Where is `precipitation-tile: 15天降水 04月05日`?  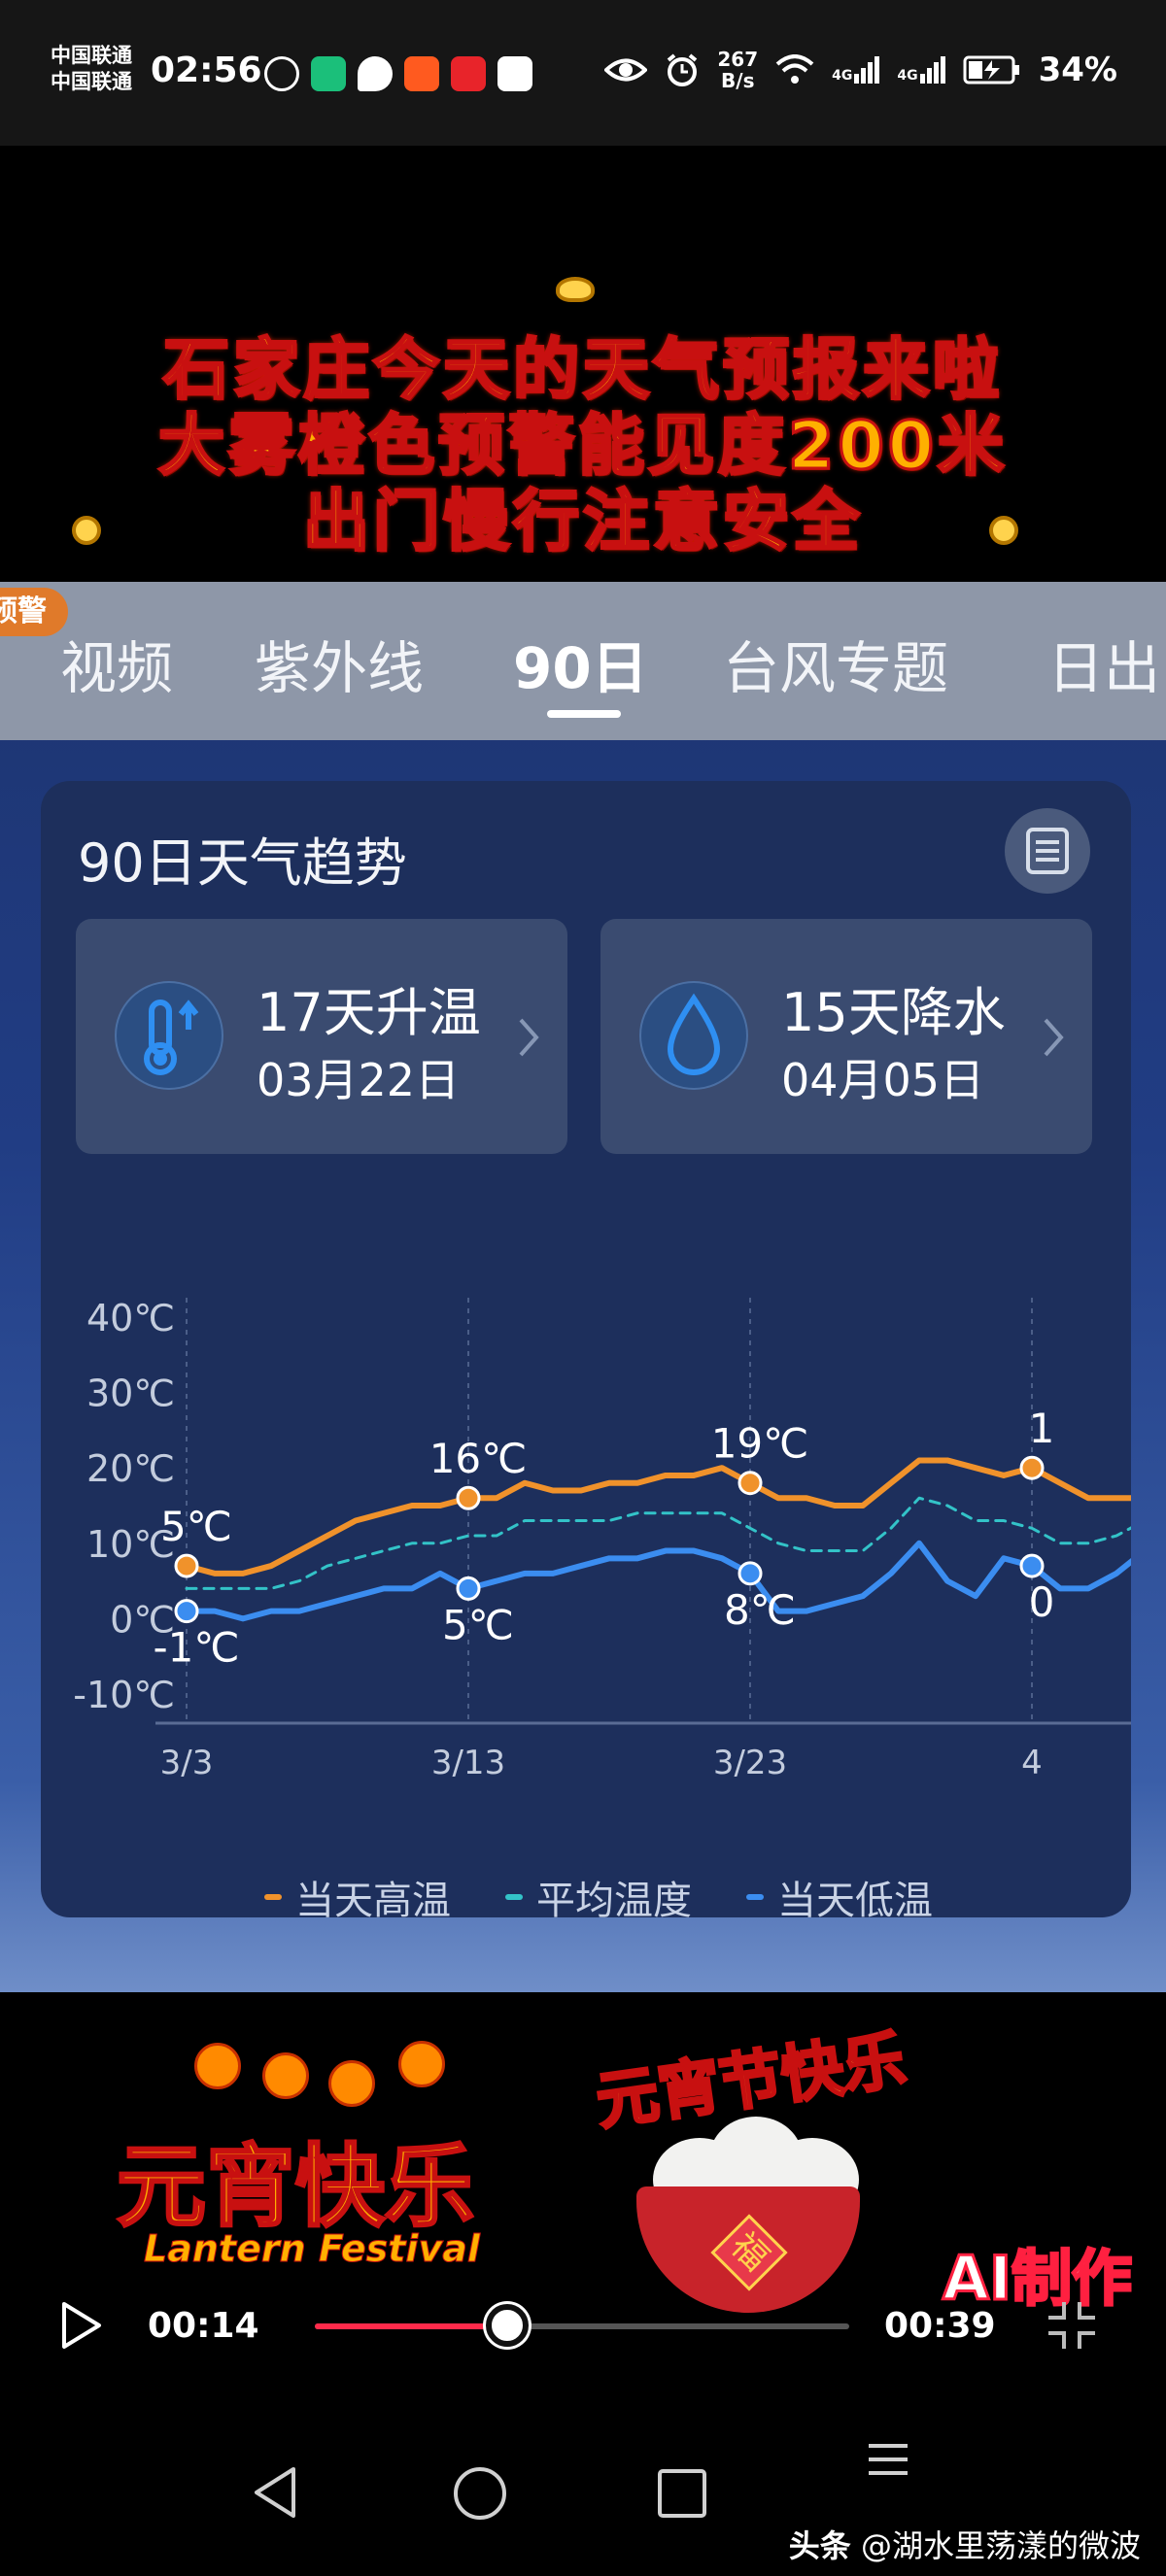 precipitation-tile: 15天降水 04月05日 is located at coordinates (846, 1036).